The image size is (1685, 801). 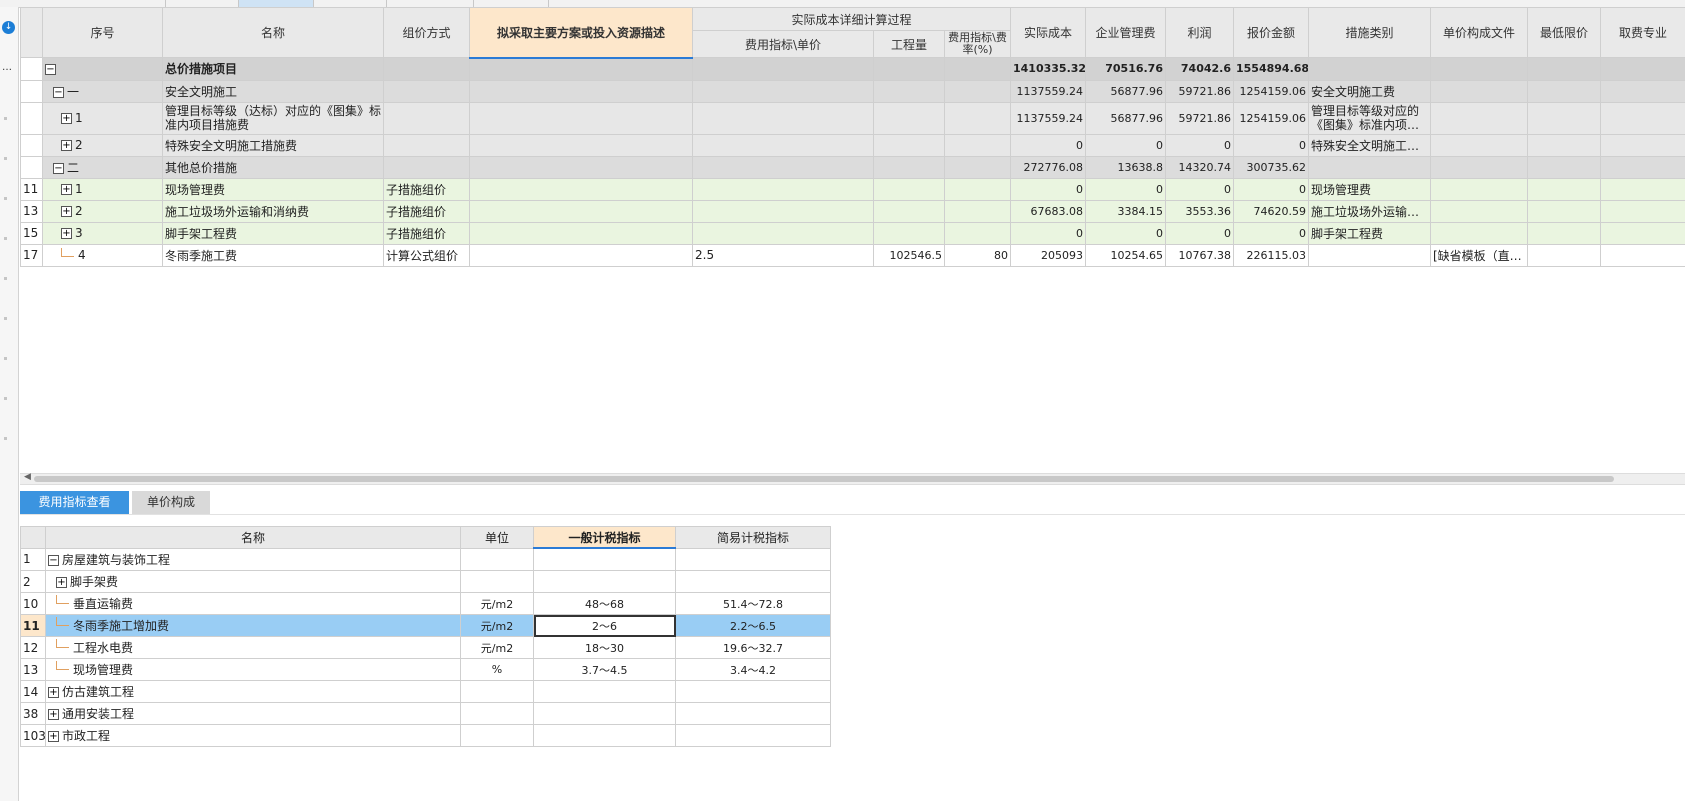 I want to click on sub-unit-header: 单位, so click(x=497, y=537).